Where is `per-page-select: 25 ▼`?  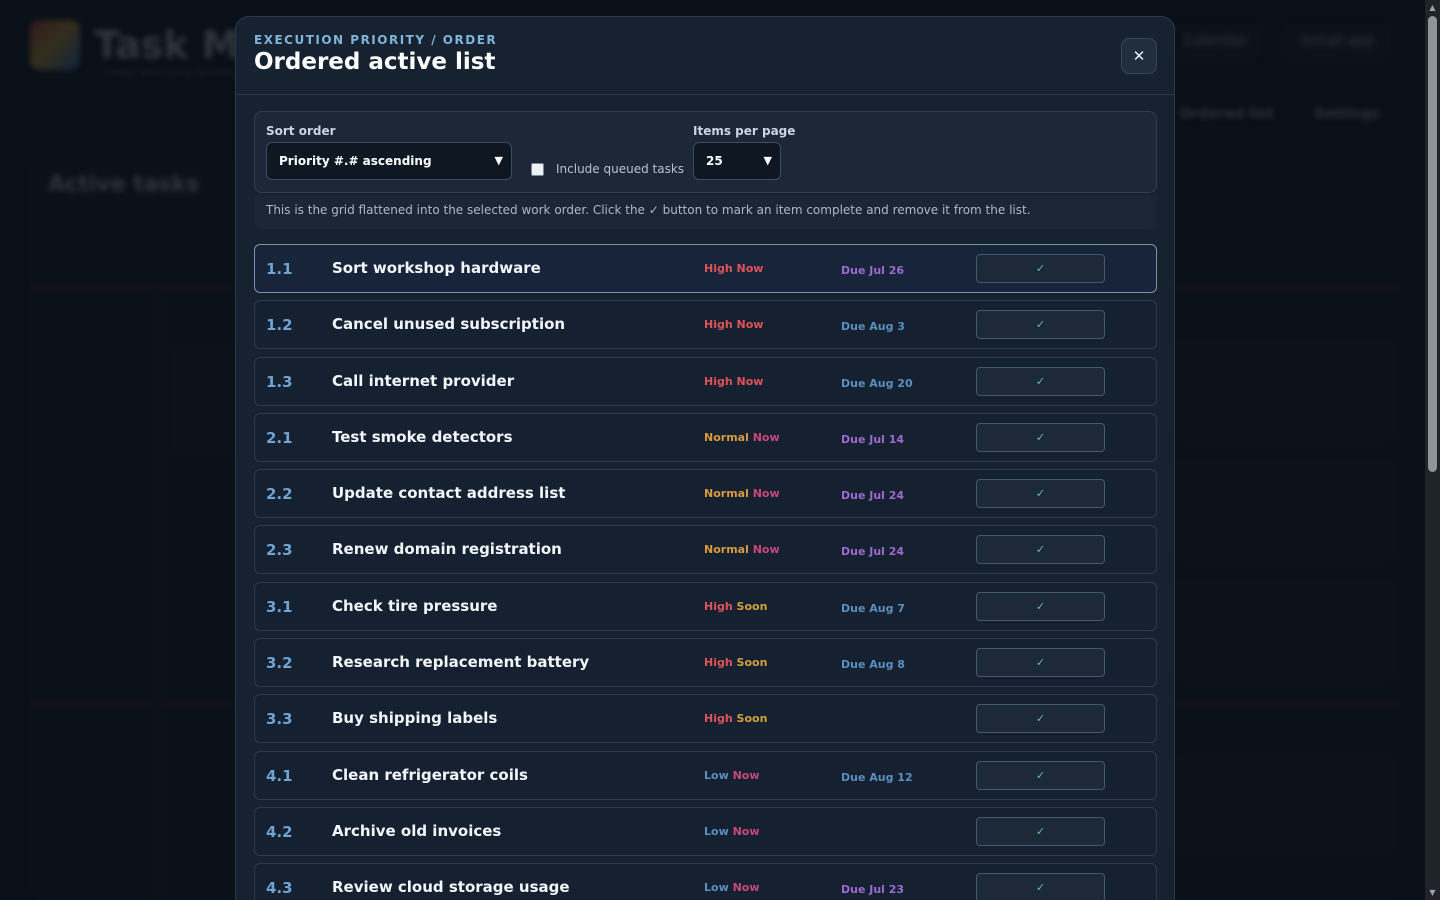
per-page-select: 25 ▼ is located at coordinates (737, 161).